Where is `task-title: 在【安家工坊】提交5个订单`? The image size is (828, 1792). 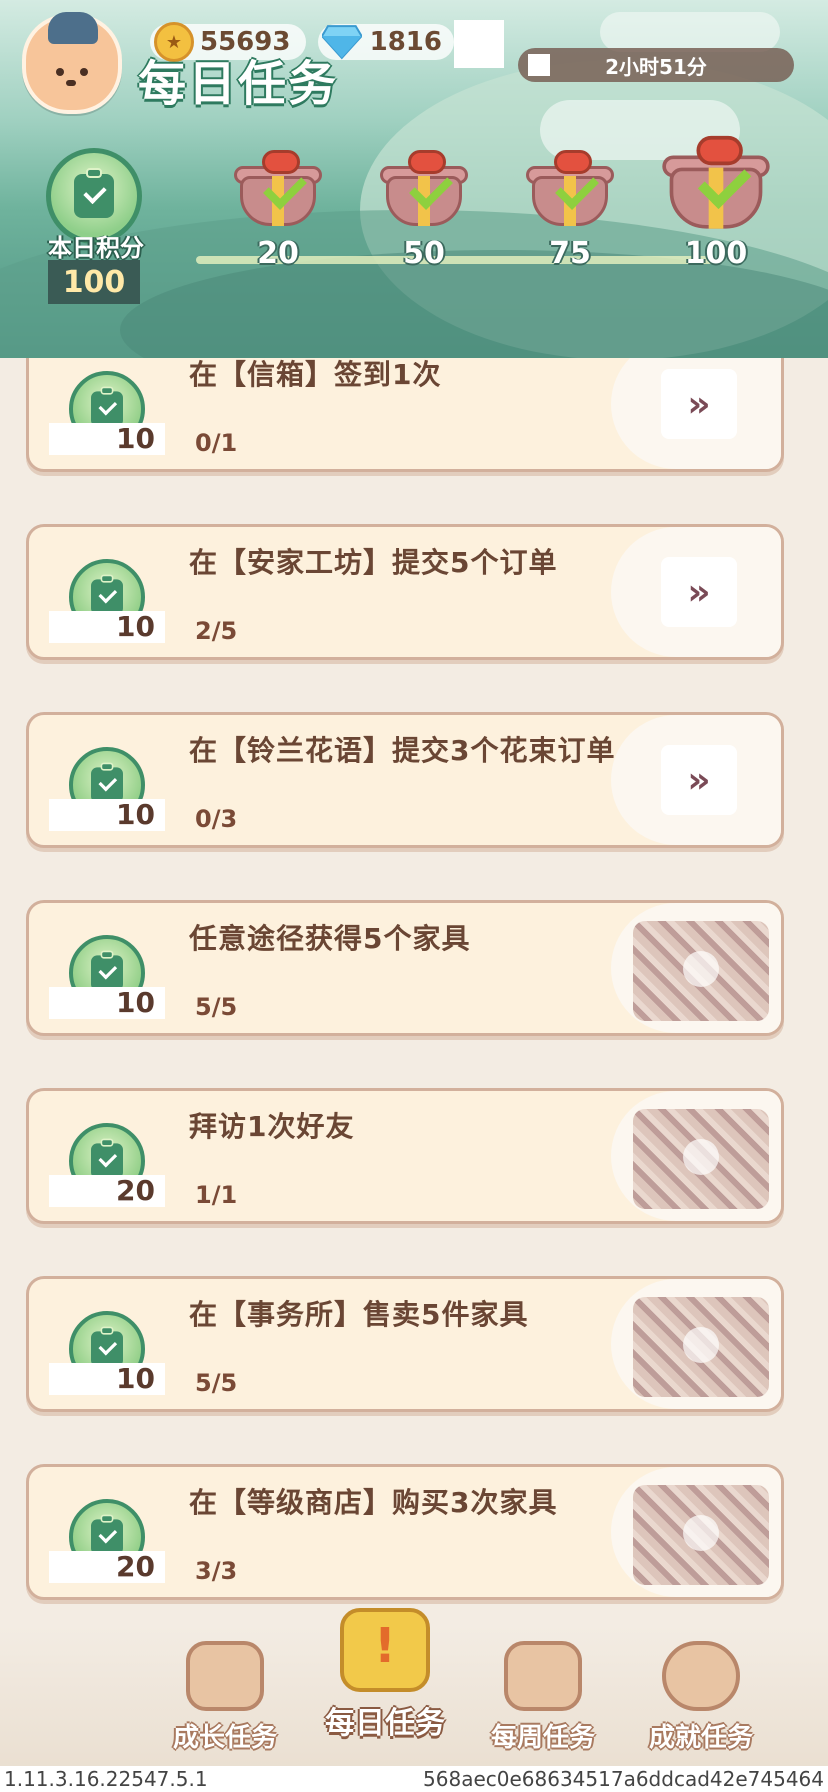 task-title: 在【安家工坊】提交5个订单 is located at coordinates (373, 562).